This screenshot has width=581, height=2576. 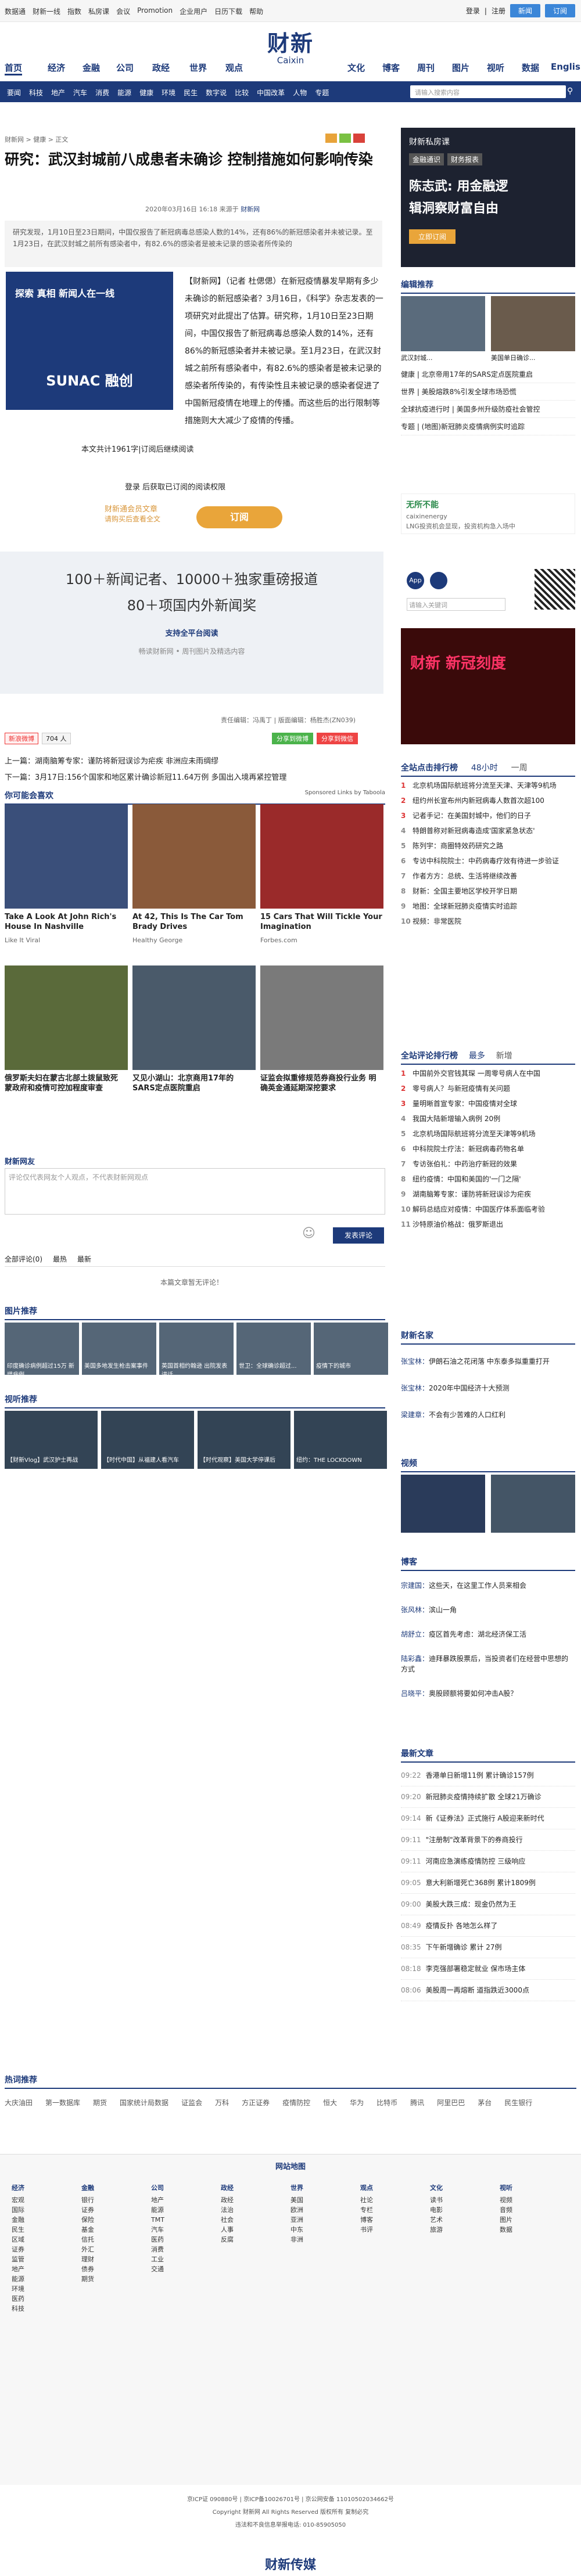 What do you see at coordinates (111, 760) in the screenshot?
I see `prev-article: 上一篇：湖南脑筹专家：谨防将新冠误诊为疟疾 非洲应未雨绸缪` at bounding box center [111, 760].